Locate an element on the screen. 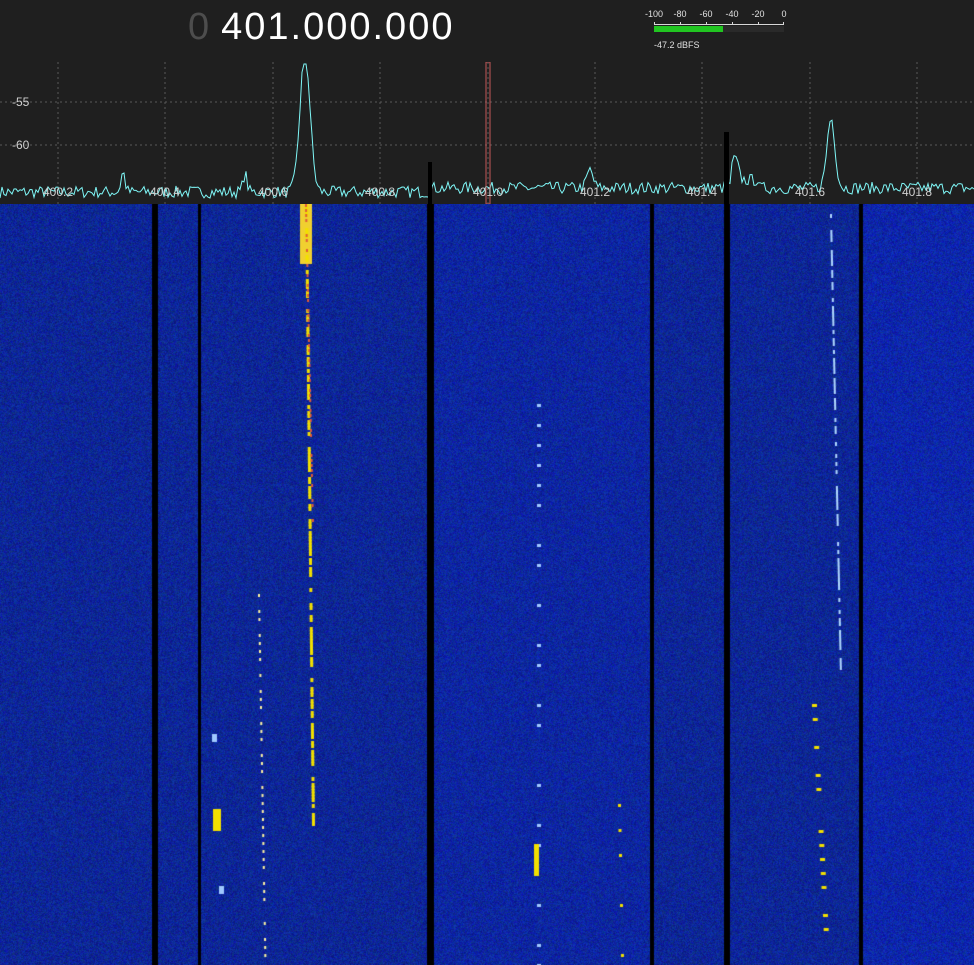 This screenshot has width=974, height=965. level-readout: -47.2 dBFS is located at coordinates (677, 45).